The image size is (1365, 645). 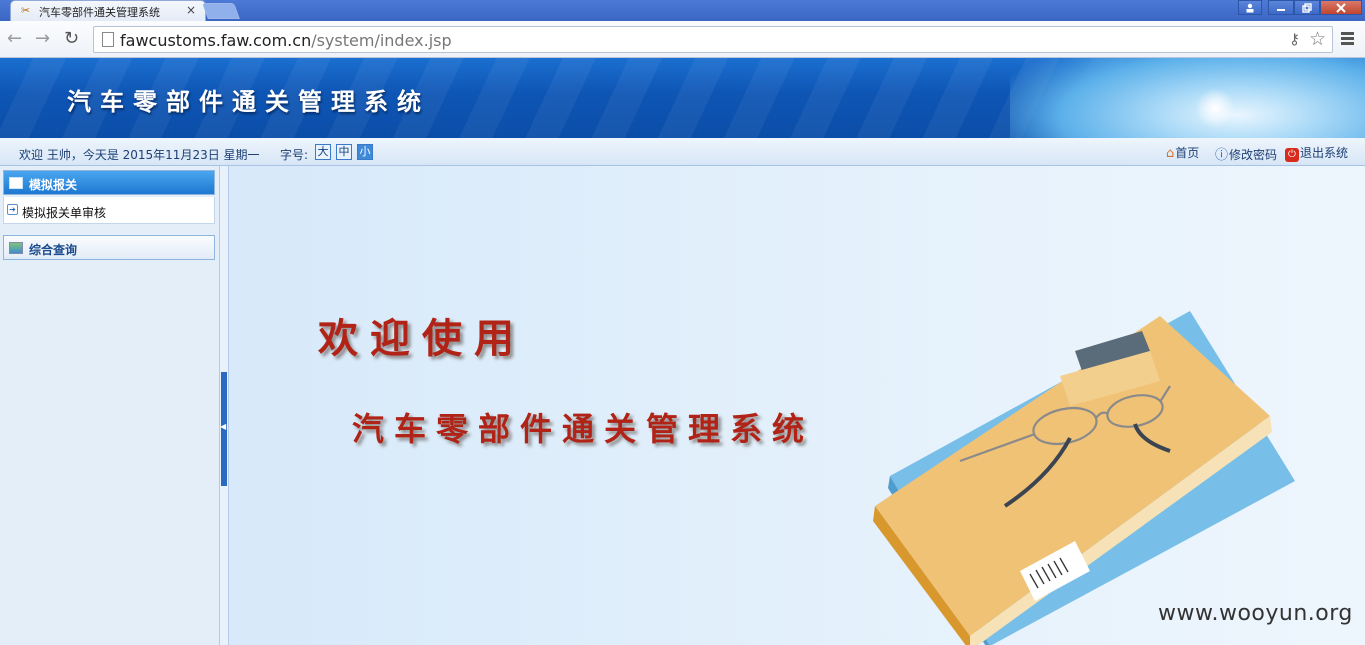 What do you see at coordinates (221, 11) in the screenshot?
I see `new-tab-button` at bounding box center [221, 11].